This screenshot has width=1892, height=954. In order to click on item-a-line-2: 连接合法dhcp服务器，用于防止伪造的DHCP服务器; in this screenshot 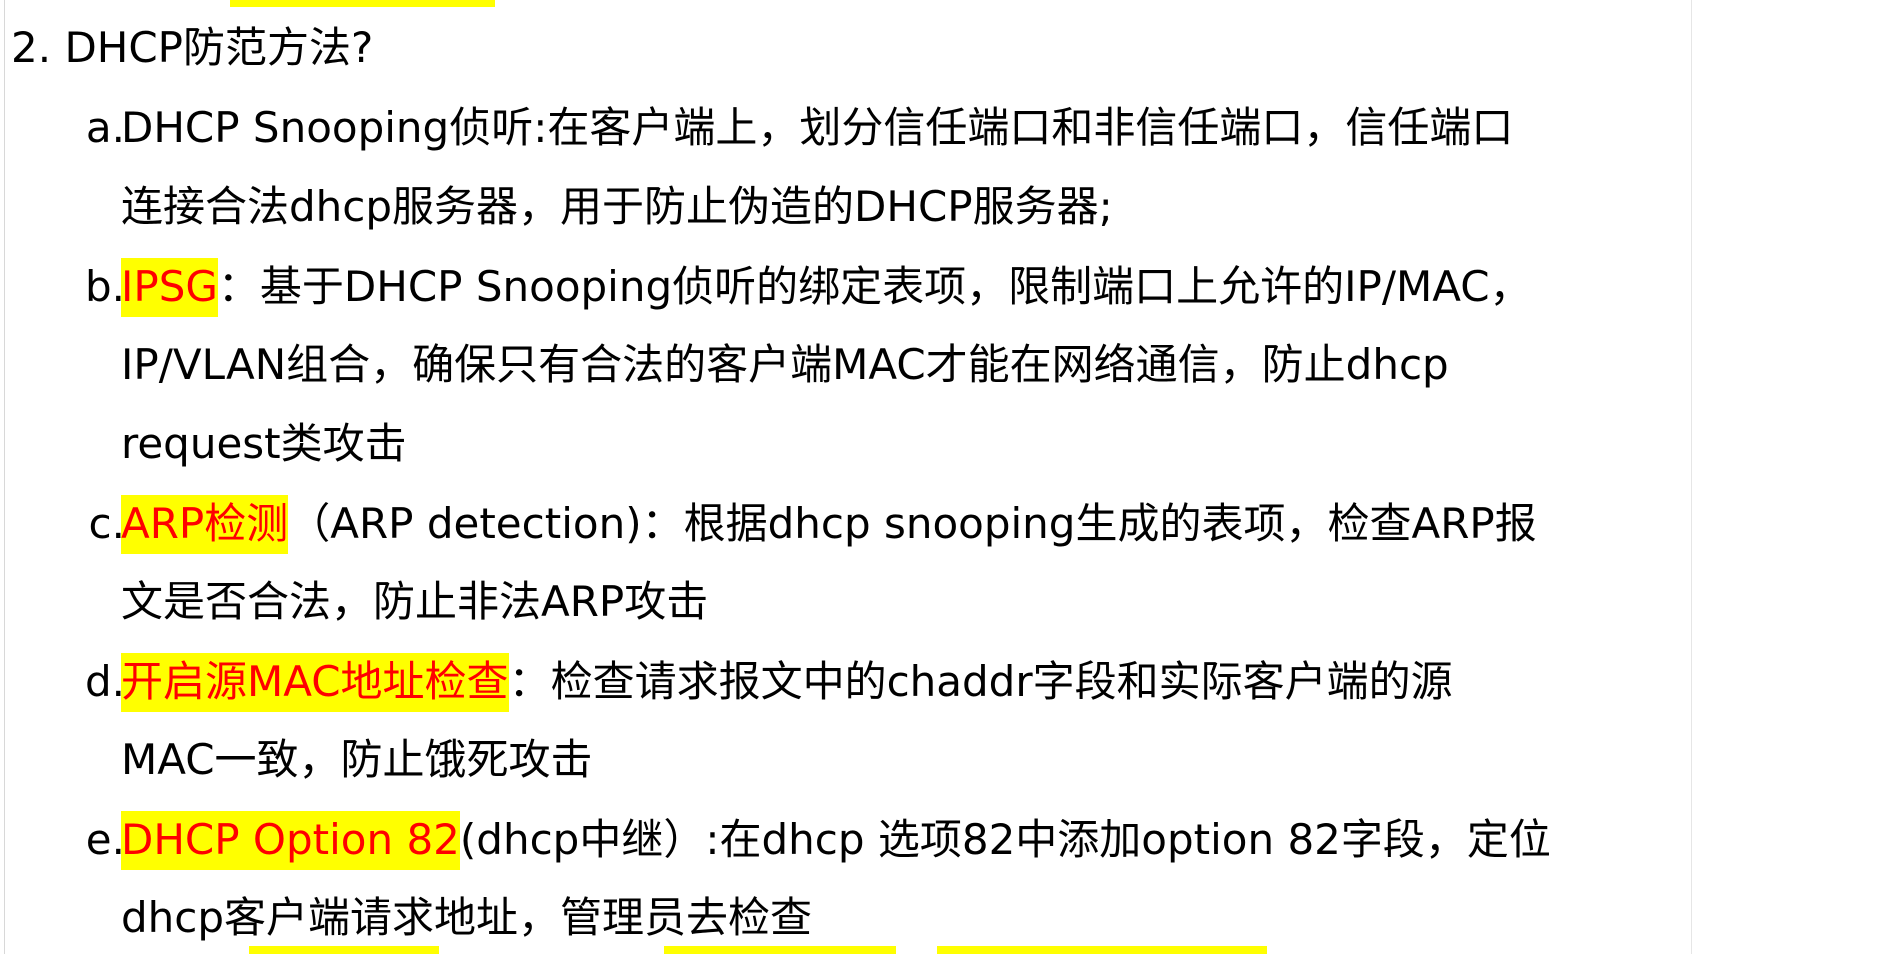, I will do `click(617, 206)`.